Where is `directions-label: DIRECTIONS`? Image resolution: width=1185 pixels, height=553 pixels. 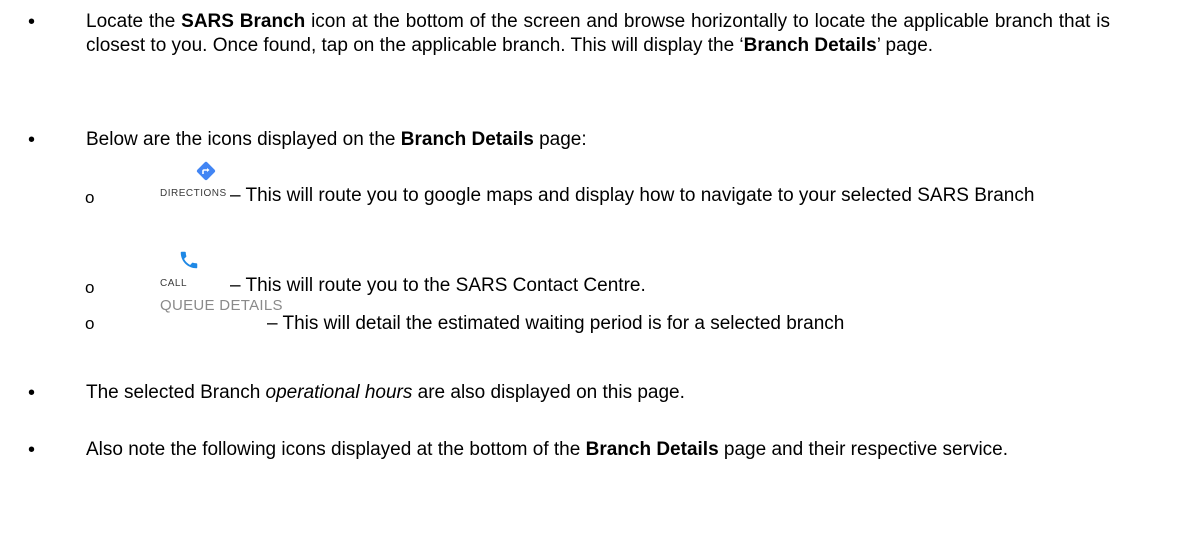 directions-label: DIRECTIONS is located at coordinates (193, 193).